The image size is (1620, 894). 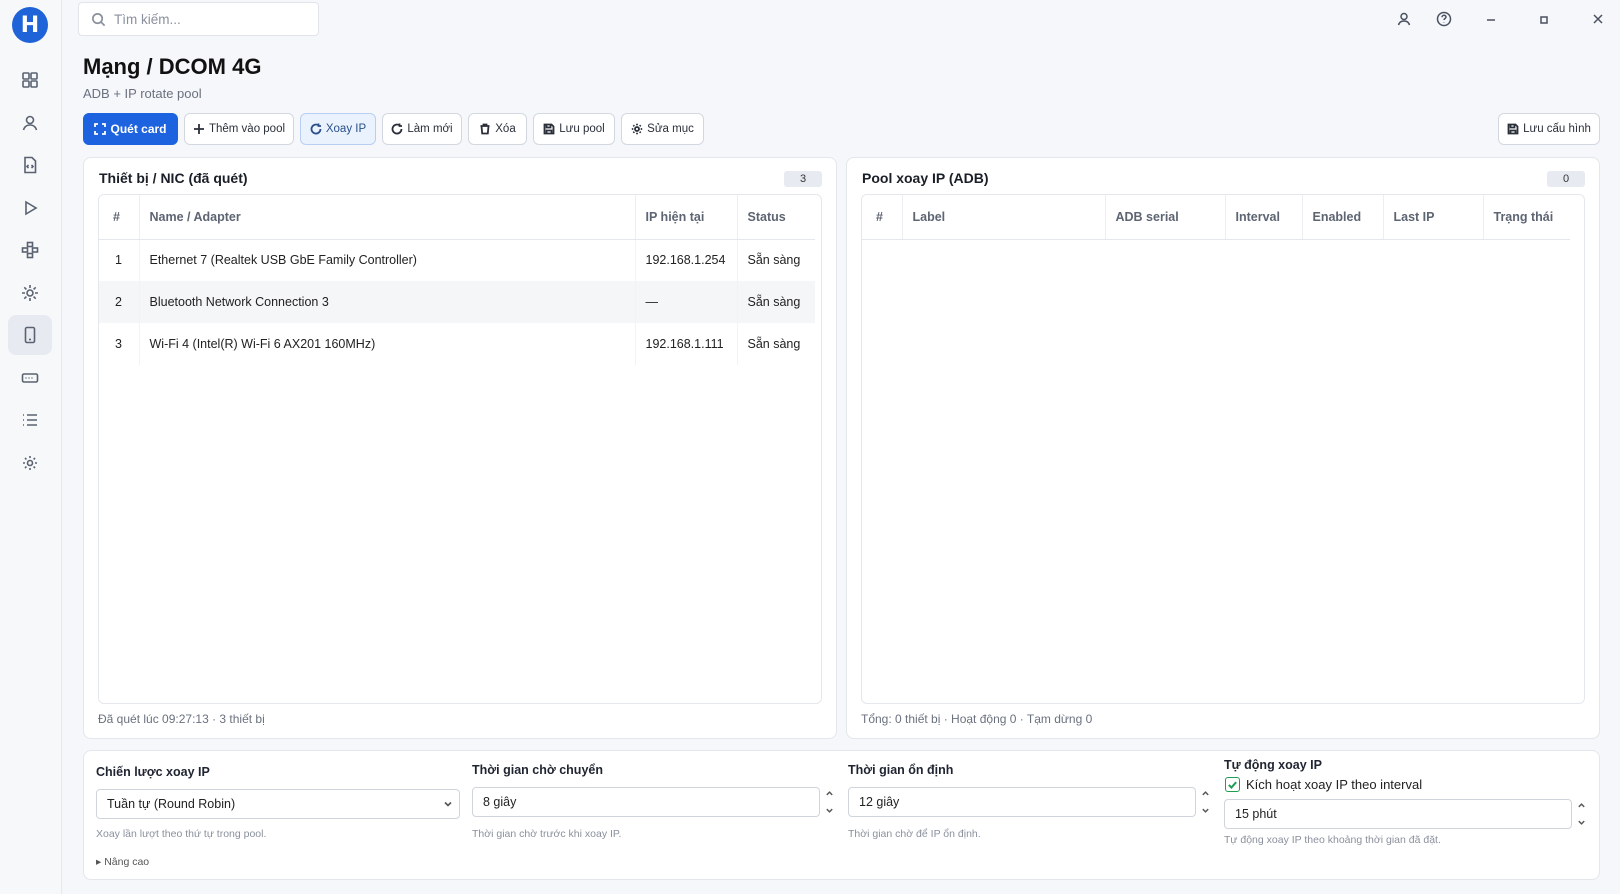 What do you see at coordinates (1343, 217) in the screenshot?
I see `column-header-enabled: Enabled` at bounding box center [1343, 217].